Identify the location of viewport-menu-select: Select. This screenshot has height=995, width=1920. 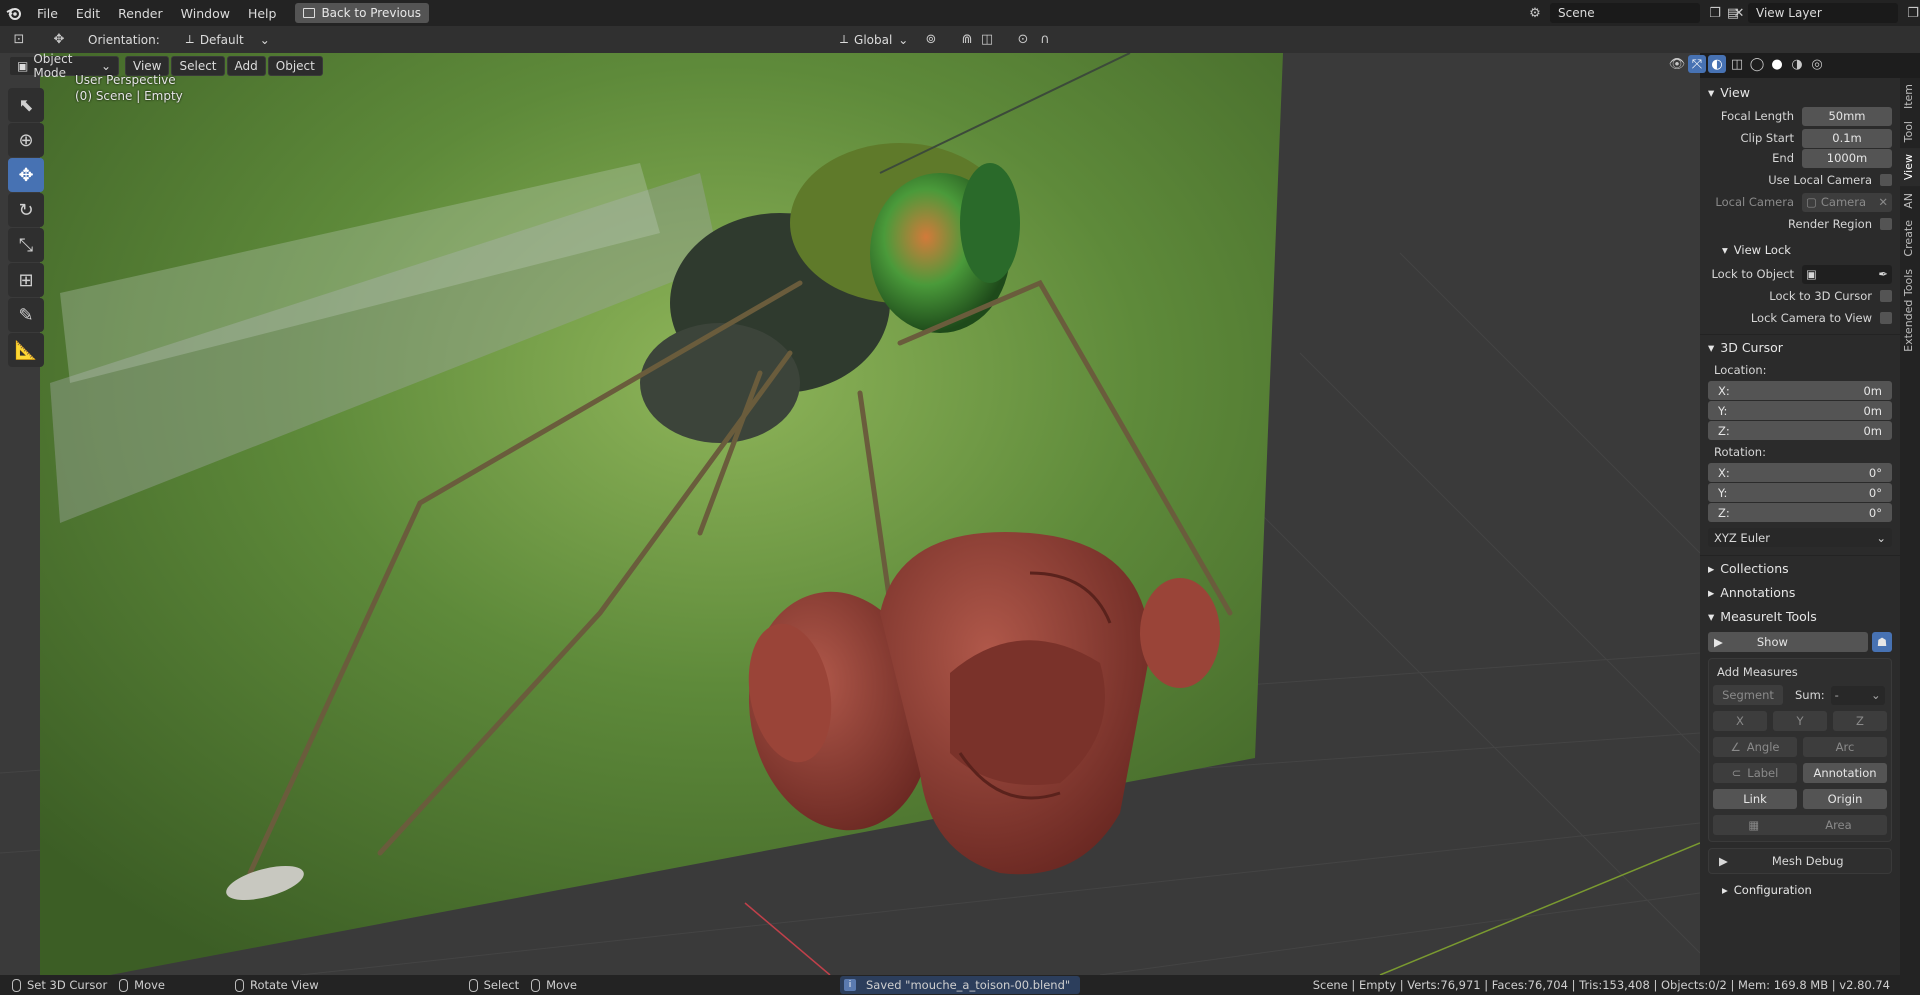
(198, 65).